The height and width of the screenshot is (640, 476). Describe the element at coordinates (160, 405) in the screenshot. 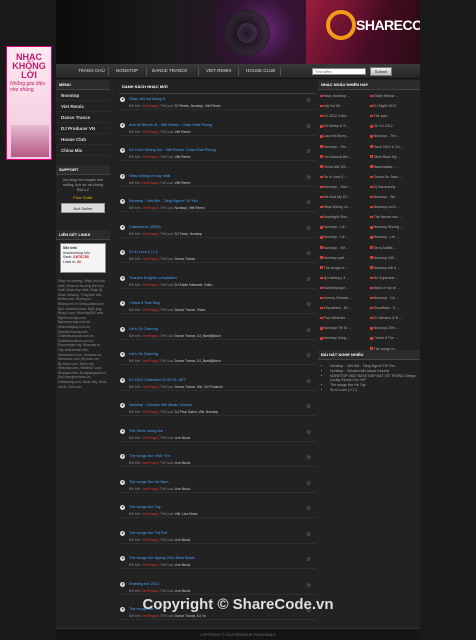

I see `song-title: Nonstop - Chicken Mix Music Volume` at that location.